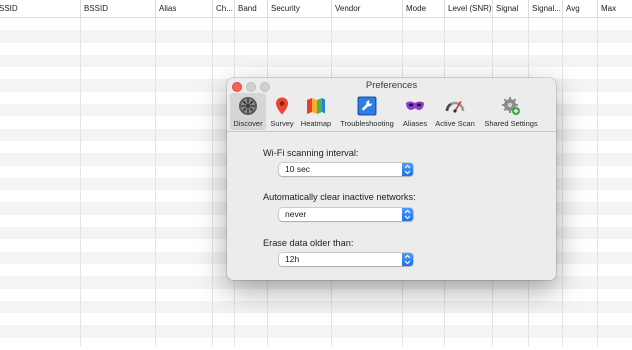 The image size is (632, 350). Describe the element at coordinates (298, 169) in the screenshot. I see `scan-interval-value: 10 sec` at that location.